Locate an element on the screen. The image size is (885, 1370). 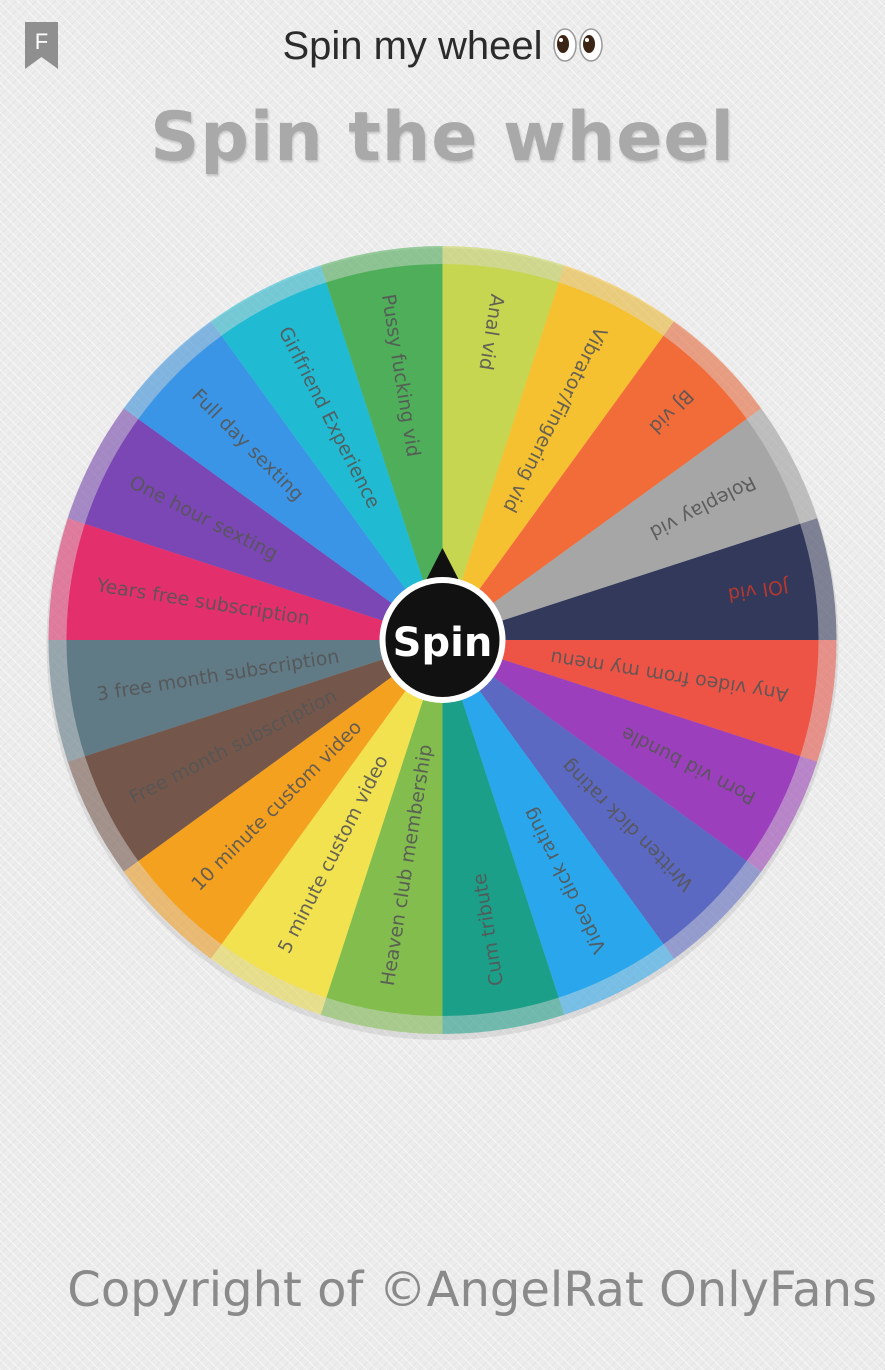
spin-button-label: Spin is located at coordinates (443, 643).